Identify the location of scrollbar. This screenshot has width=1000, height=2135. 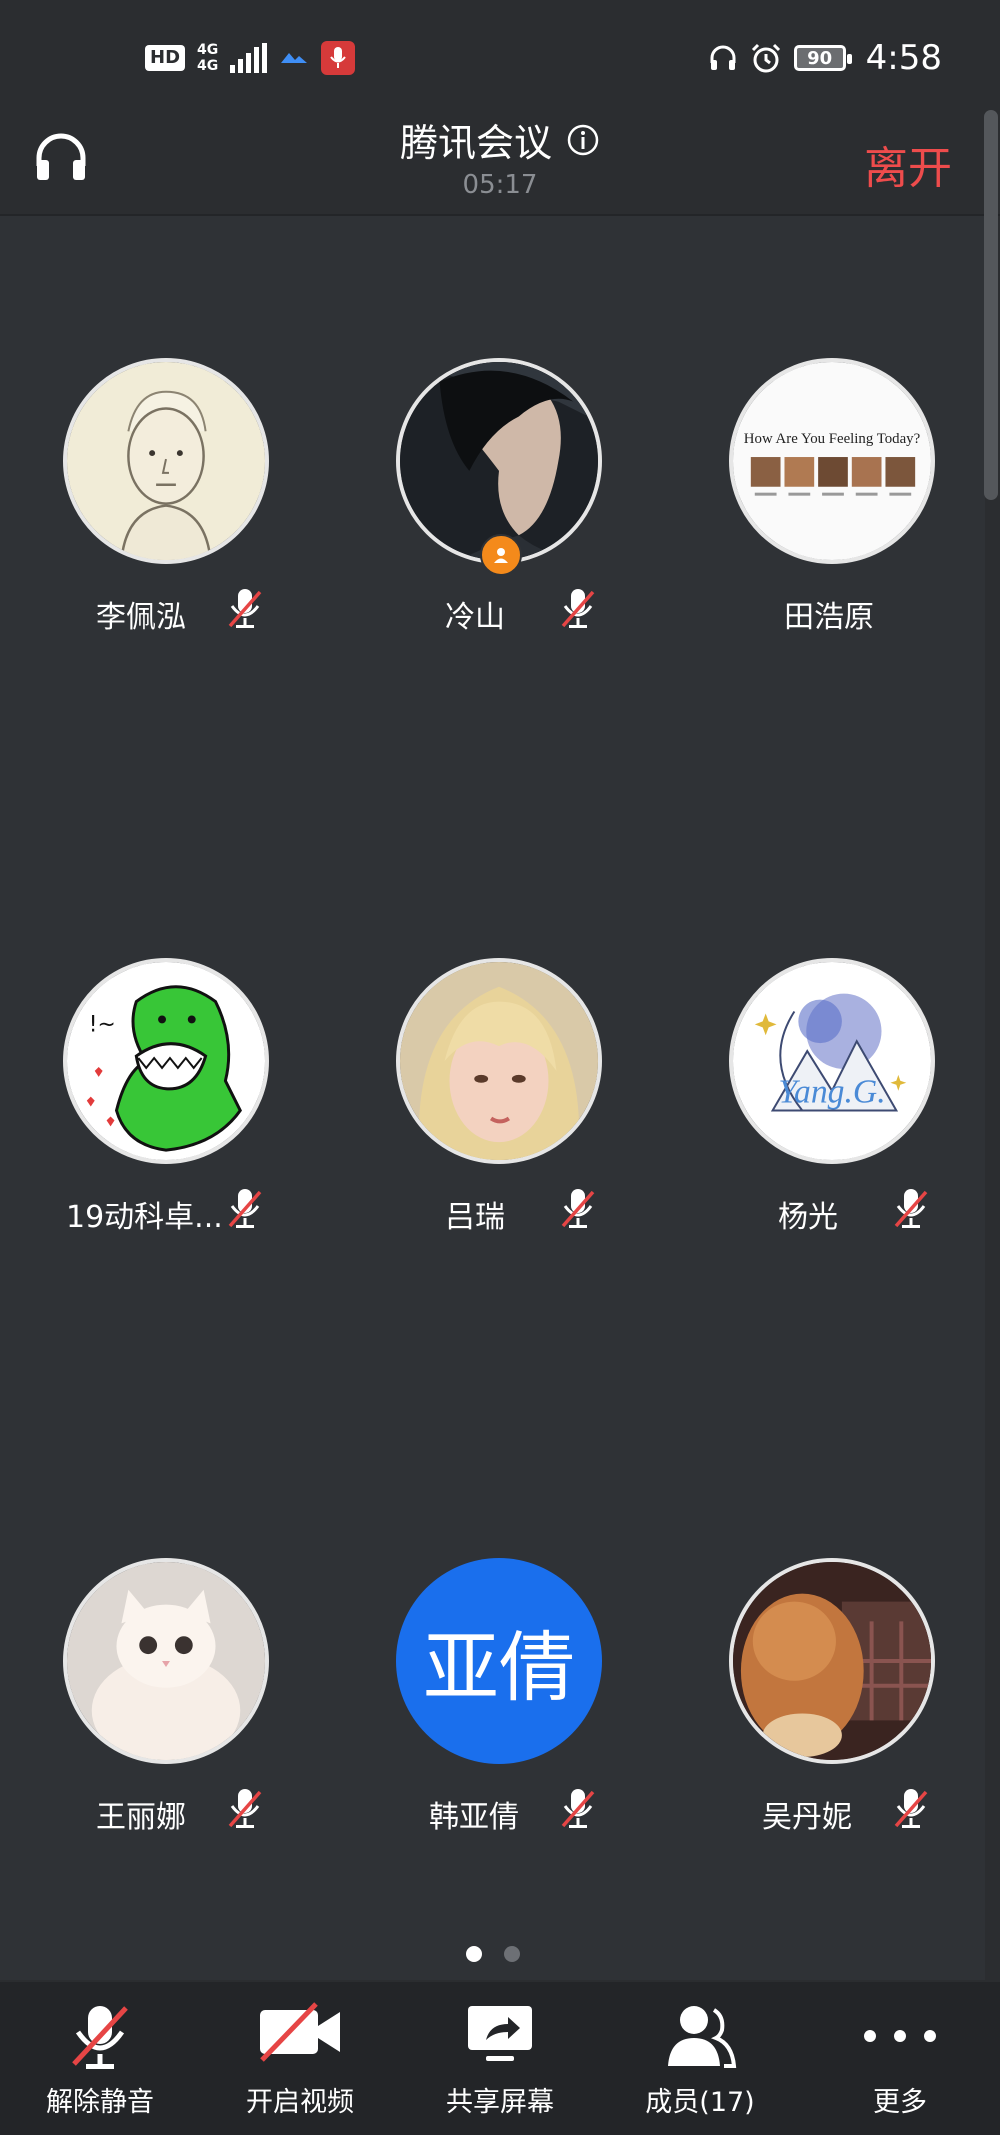
(991, 305).